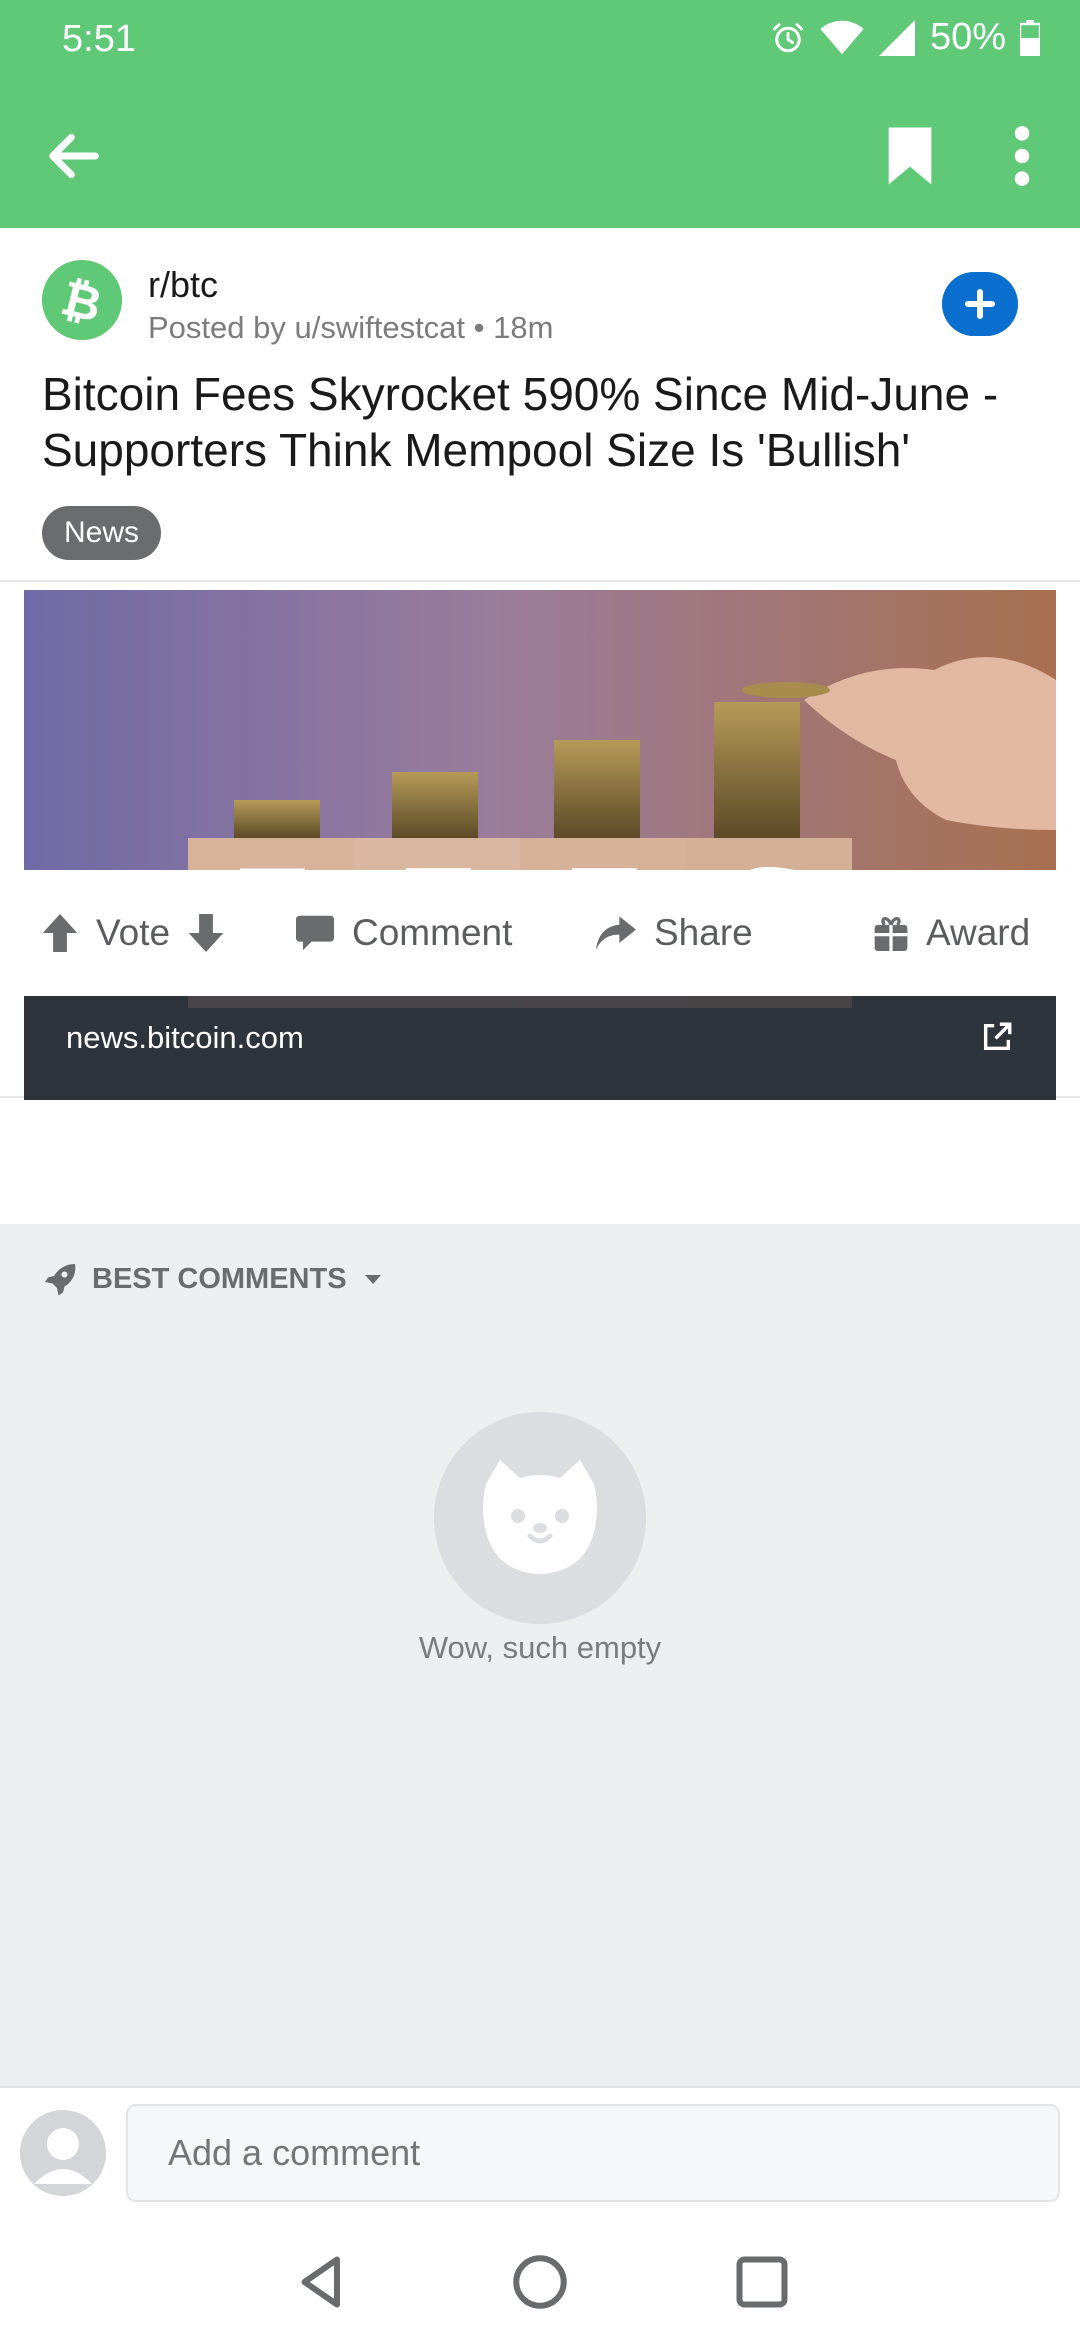 Image resolution: width=1080 pixels, height=2340 pixels. Describe the element at coordinates (896, 37) in the screenshot. I see `signal-icon` at that location.